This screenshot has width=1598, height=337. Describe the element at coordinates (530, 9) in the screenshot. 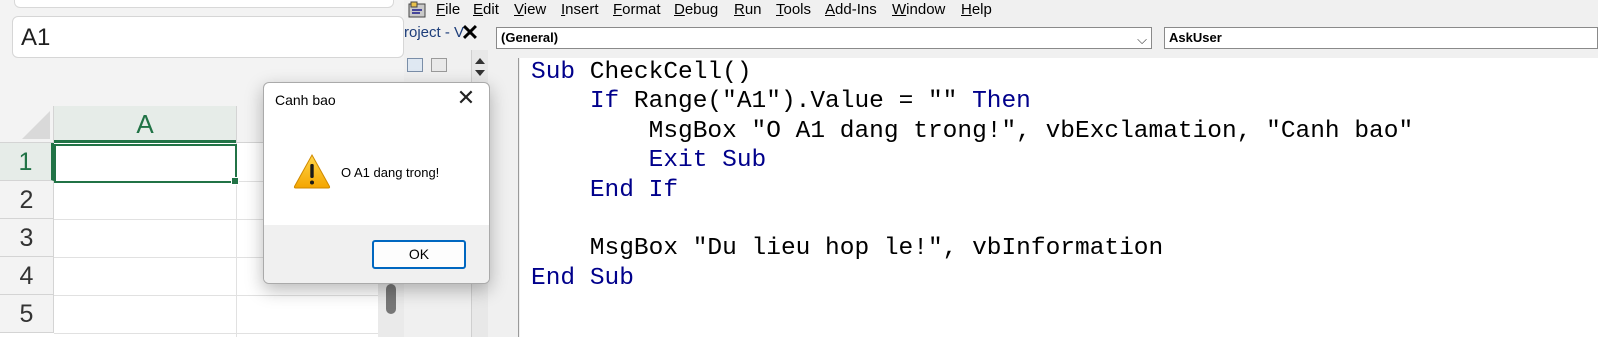

I see `menu-view: View` at that location.